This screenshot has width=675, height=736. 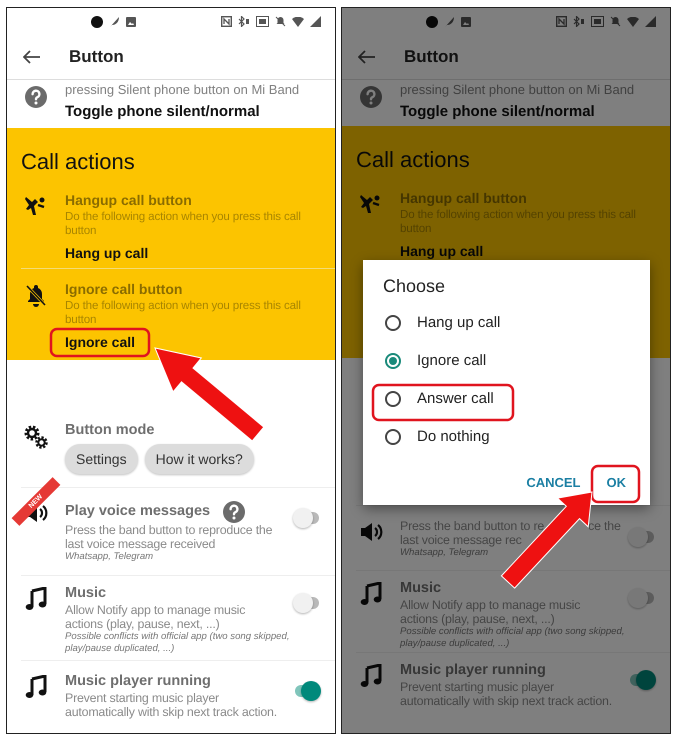 What do you see at coordinates (100, 342) in the screenshot?
I see `setting-value: Ignore call` at bounding box center [100, 342].